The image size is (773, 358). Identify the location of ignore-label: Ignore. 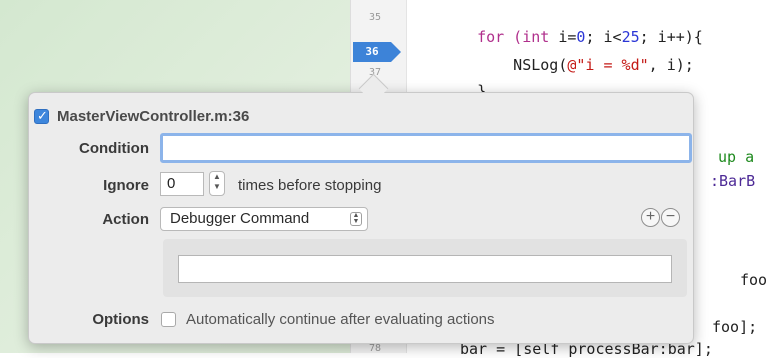
(126, 185).